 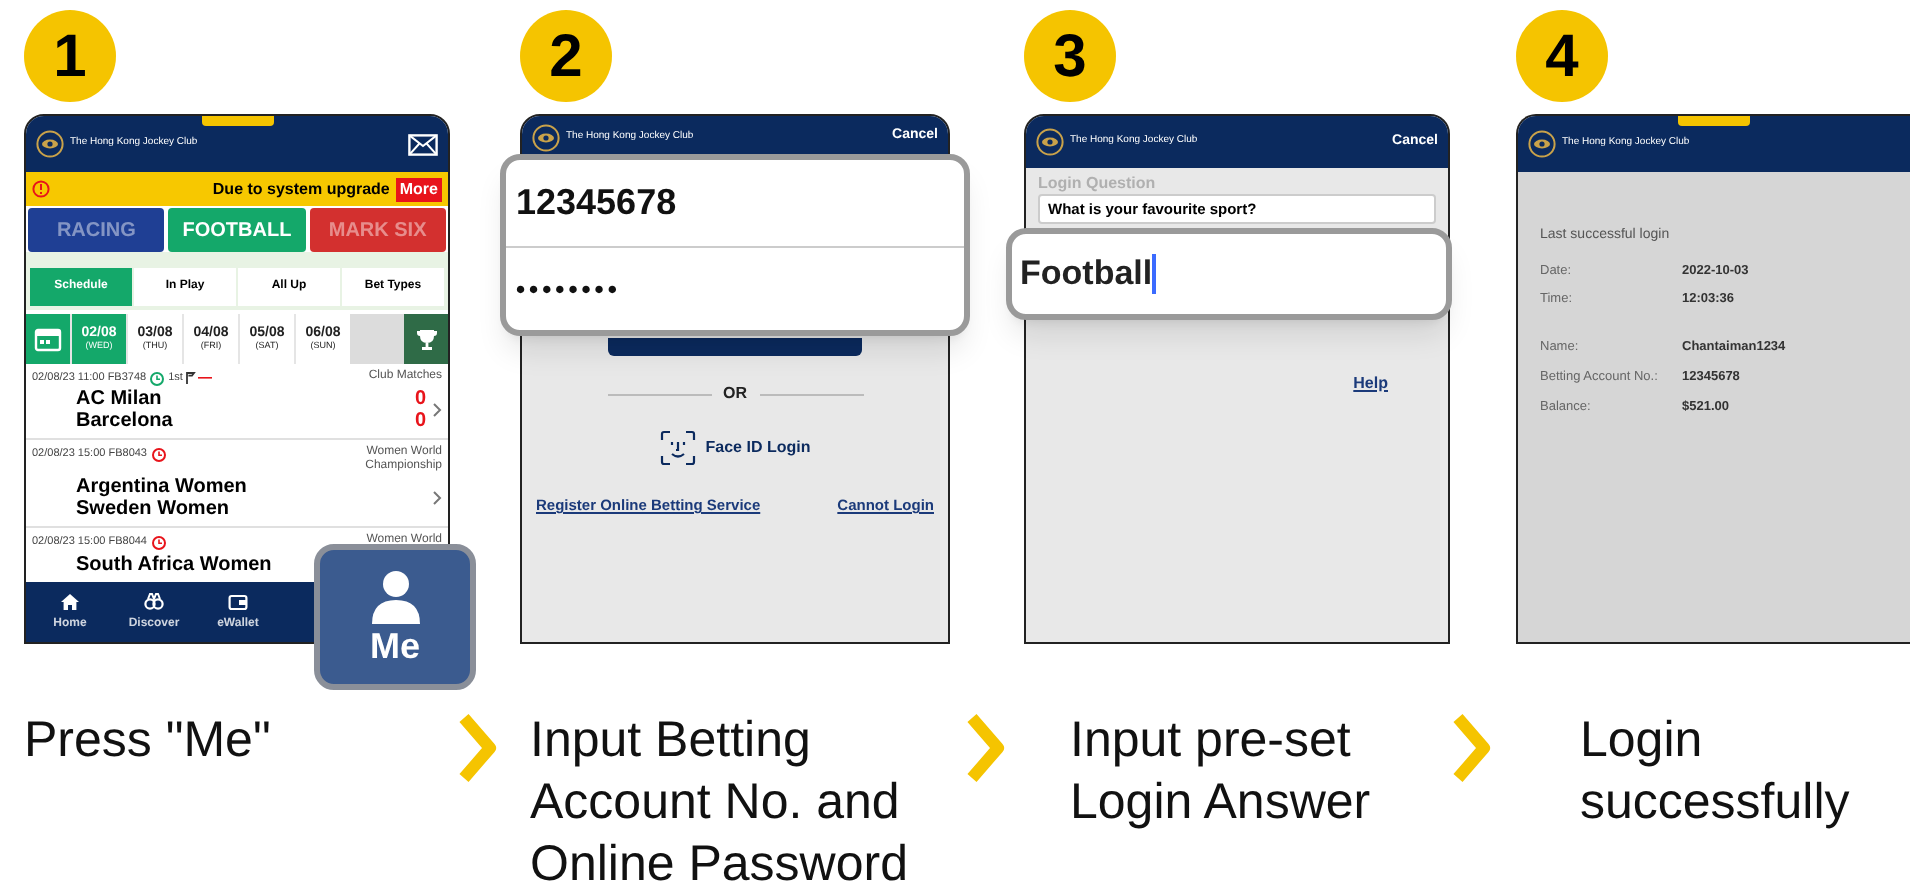 What do you see at coordinates (238, 601) in the screenshot?
I see `wallet-icon` at bounding box center [238, 601].